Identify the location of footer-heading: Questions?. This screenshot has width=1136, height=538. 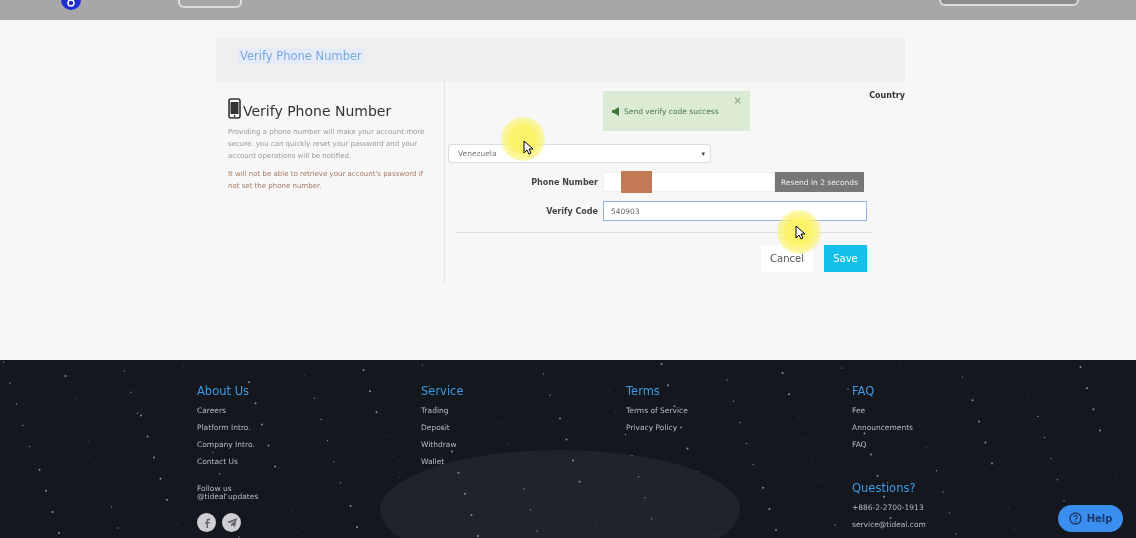
(884, 488).